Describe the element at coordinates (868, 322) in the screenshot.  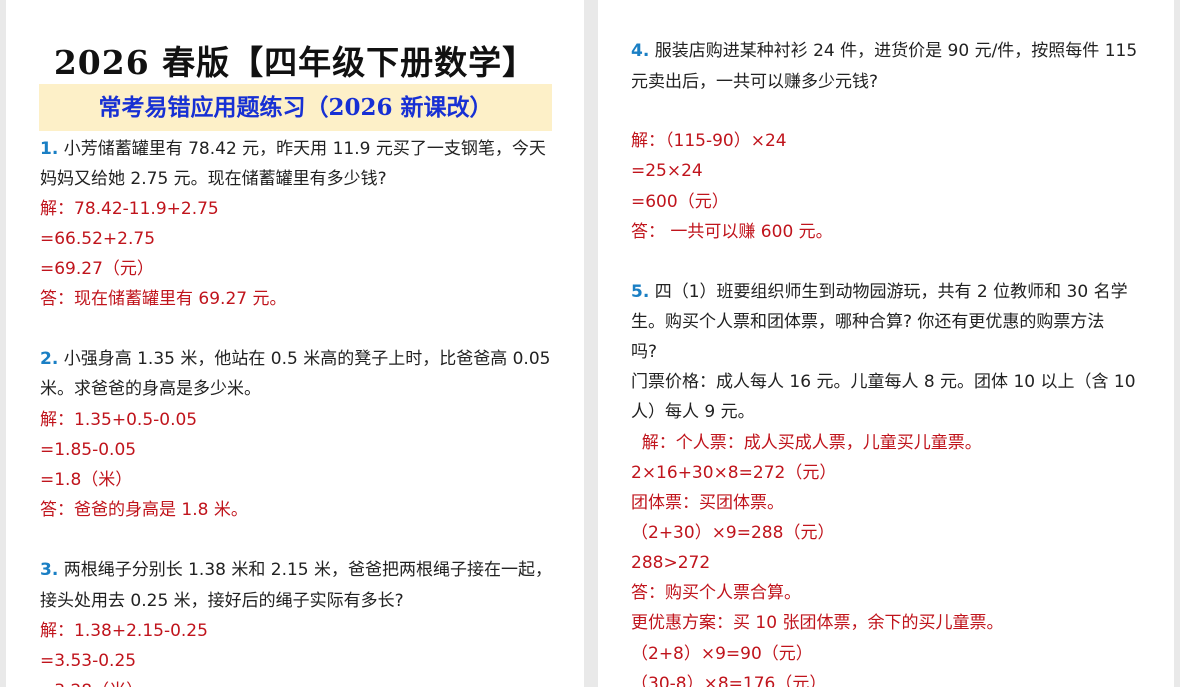
I see `question-5-text-2: 生。购买个人票和团体票，哪种合算? 你还有更优惠的购票方法` at that location.